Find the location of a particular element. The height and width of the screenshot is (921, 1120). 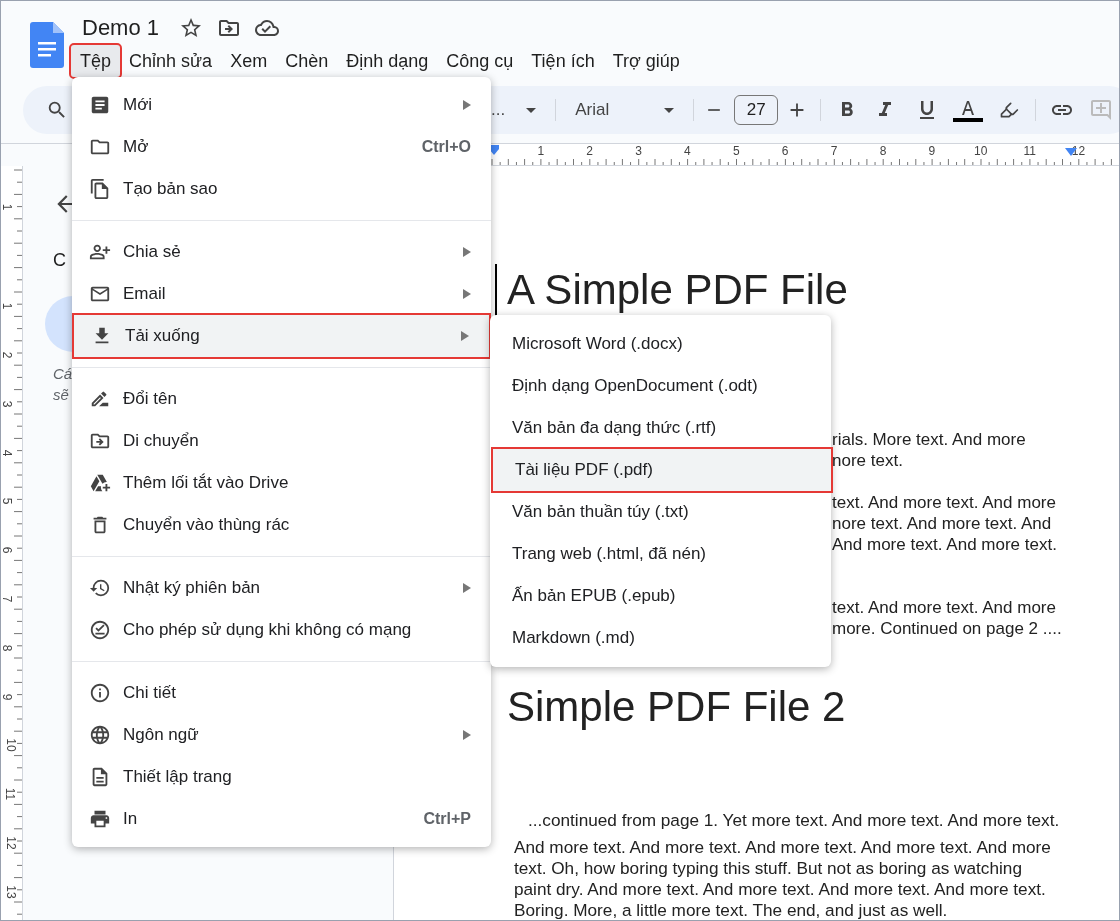

menu-bar-item: Tiện ích is located at coordinates (563, 61).